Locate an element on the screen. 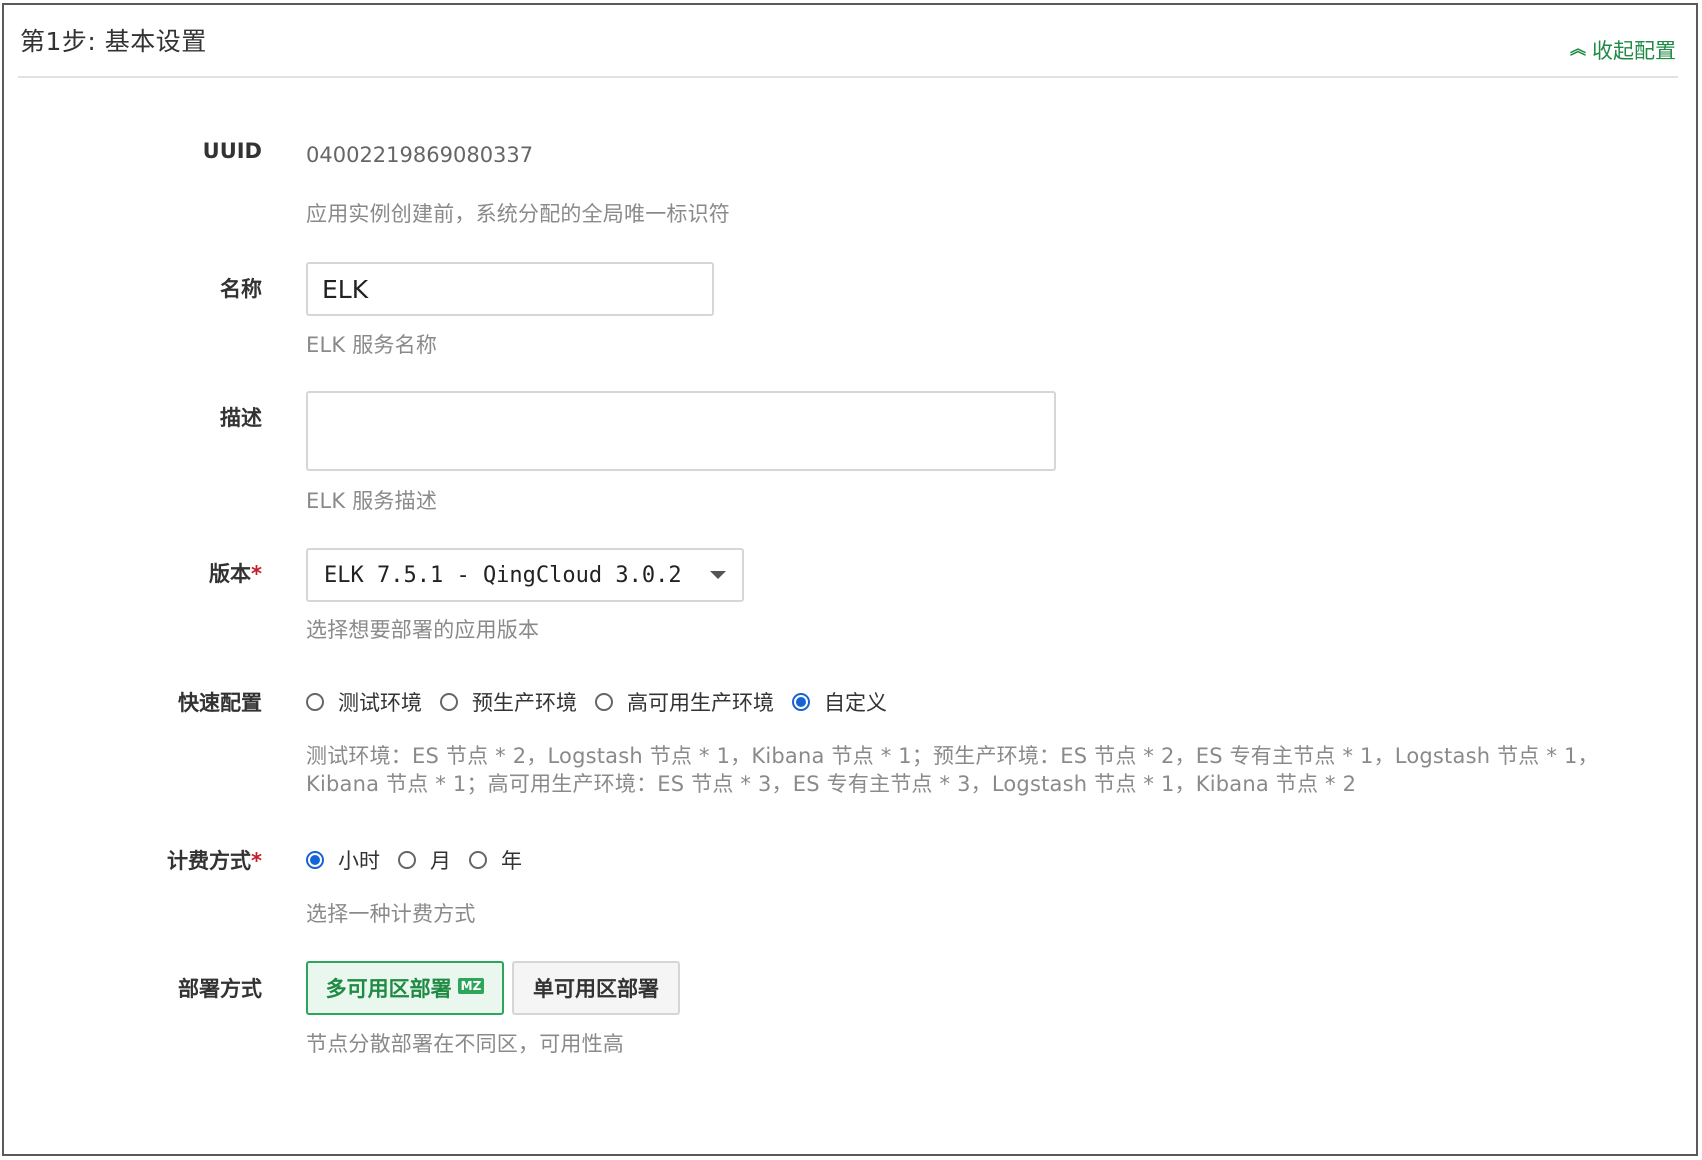  collapse-config-label: 收起配置 is located at coordinates (1634, 51).